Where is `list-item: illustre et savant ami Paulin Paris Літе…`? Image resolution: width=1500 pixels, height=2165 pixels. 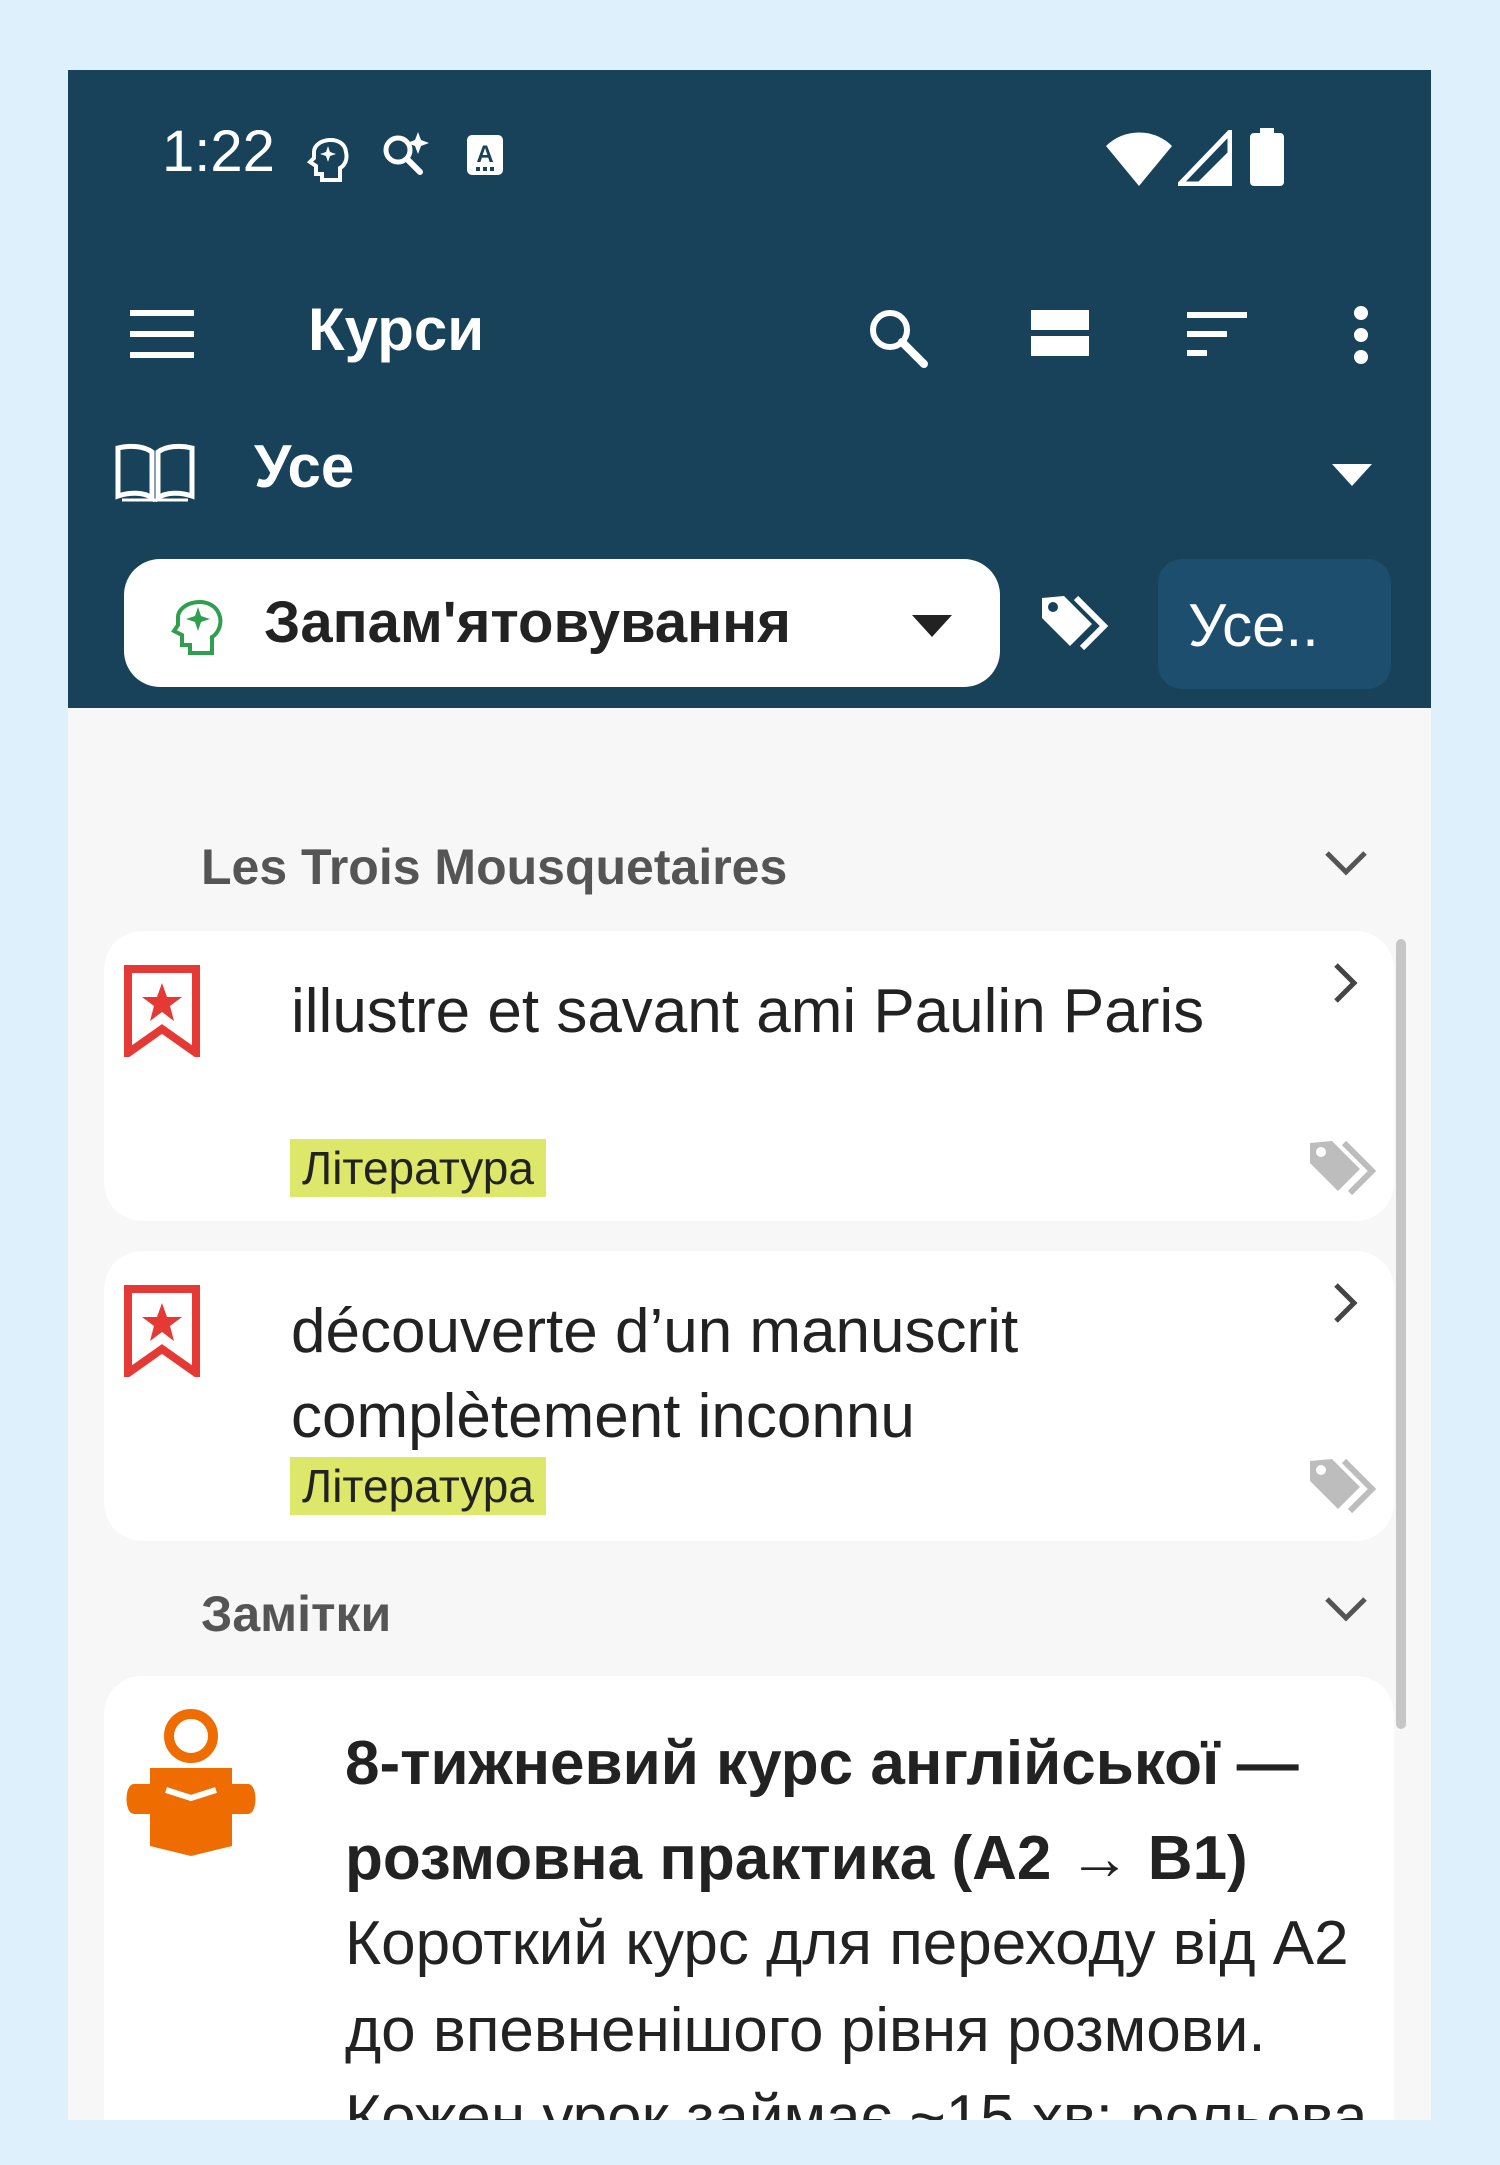 list-item: illustre et savant ami Paulin Paris Літе… is located at coordinates (749, 1076).